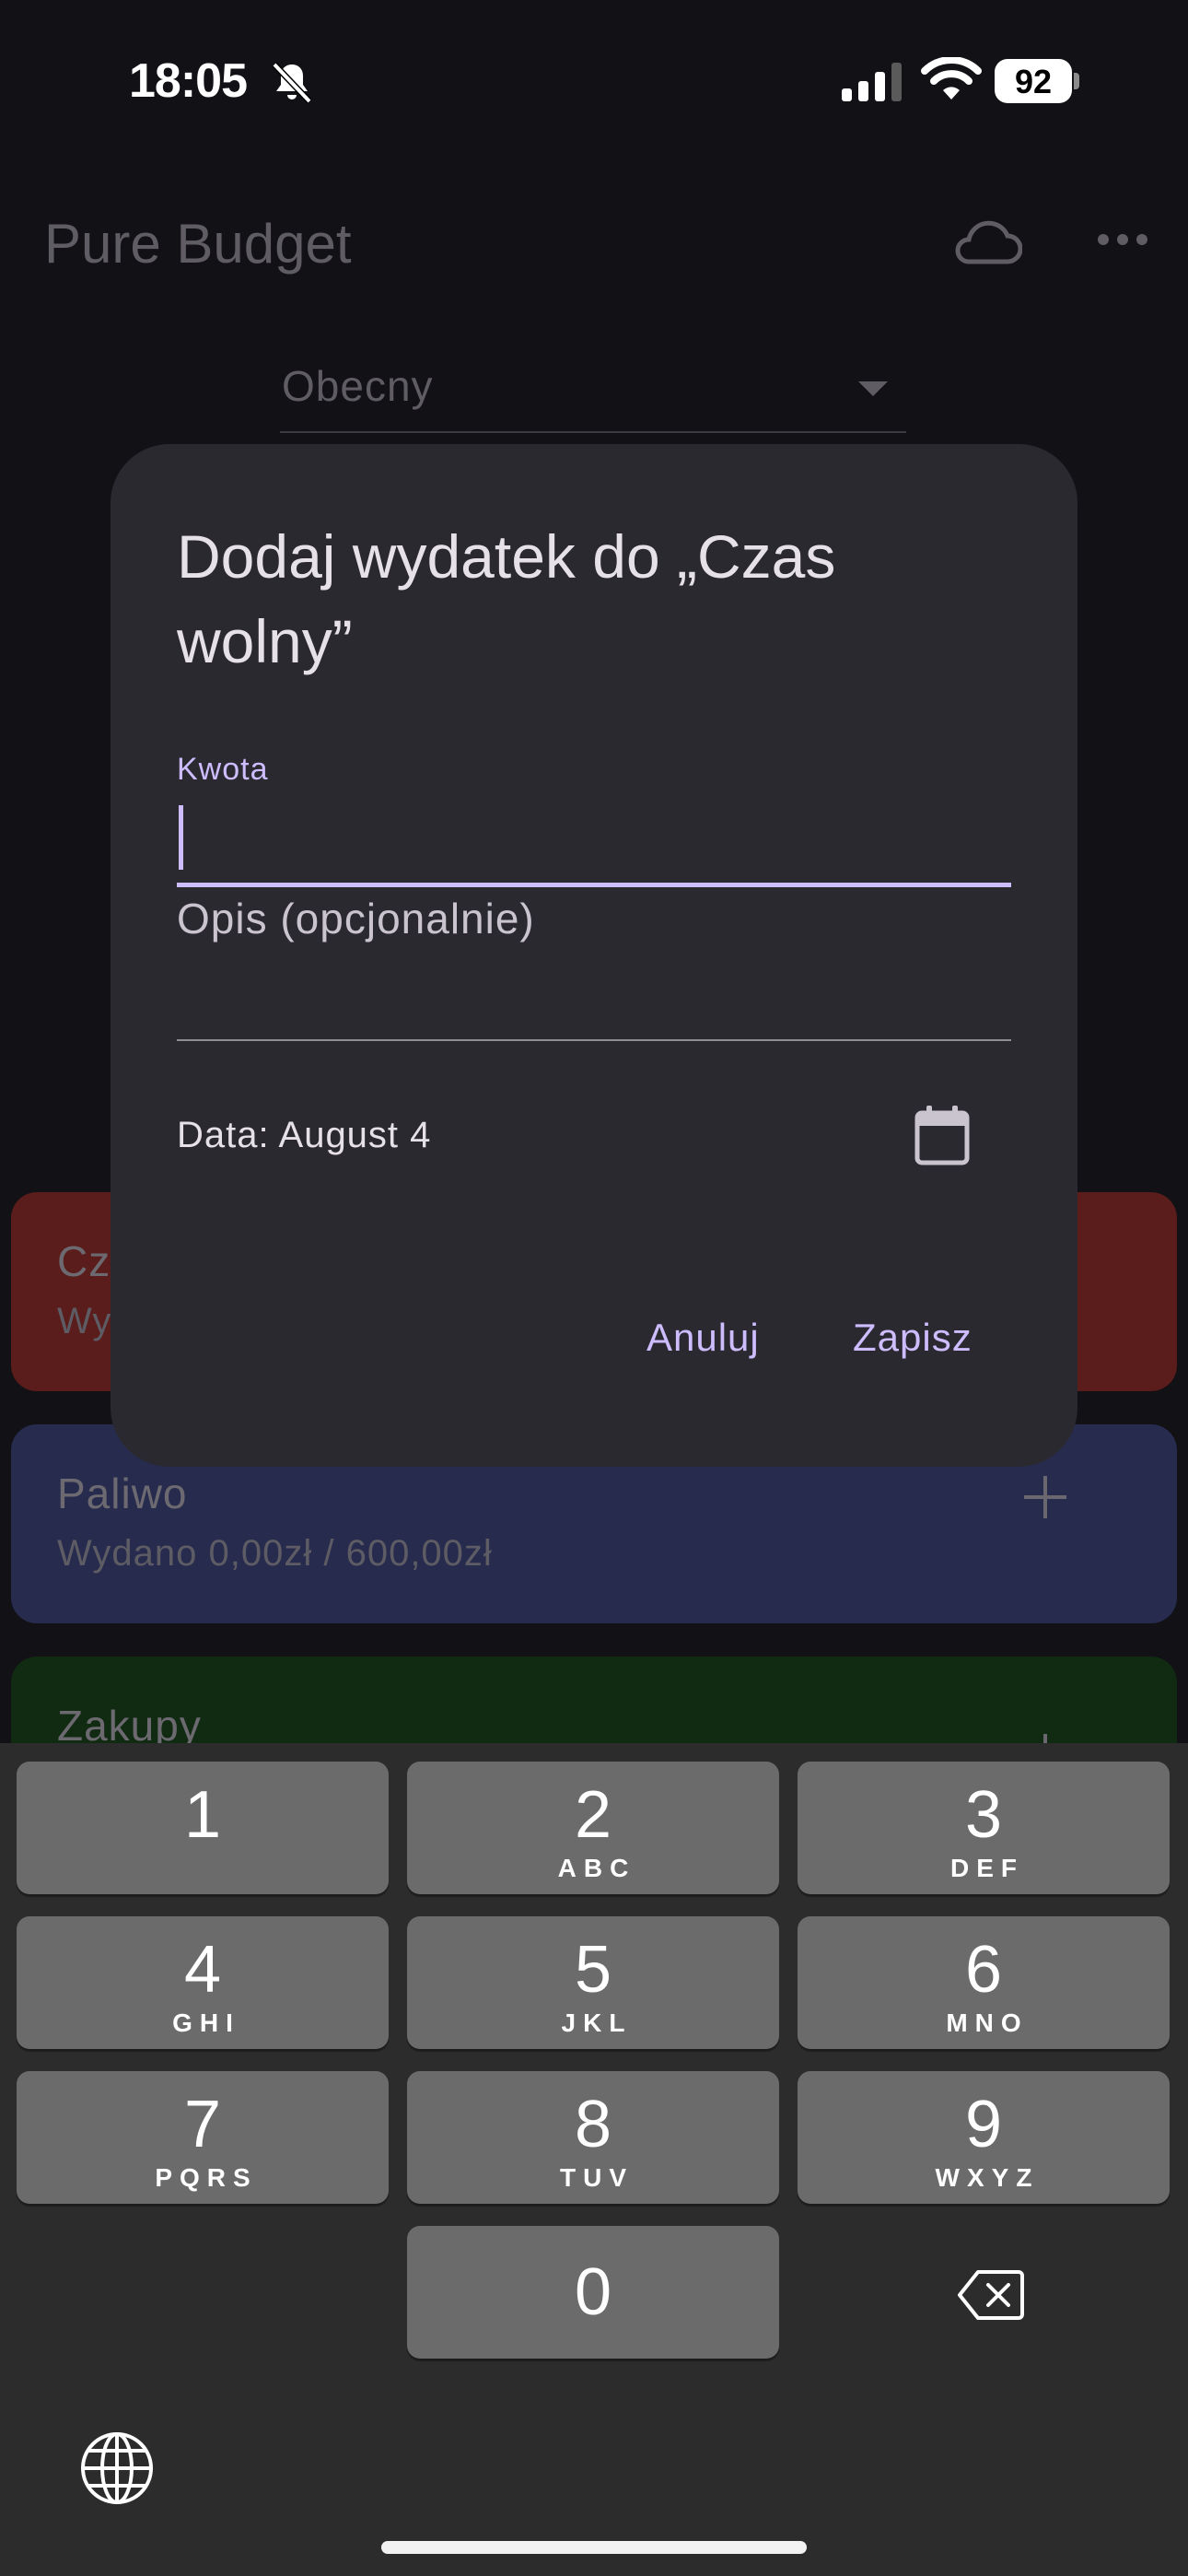  I want to click on backspace-icon, so click(991, 2295).